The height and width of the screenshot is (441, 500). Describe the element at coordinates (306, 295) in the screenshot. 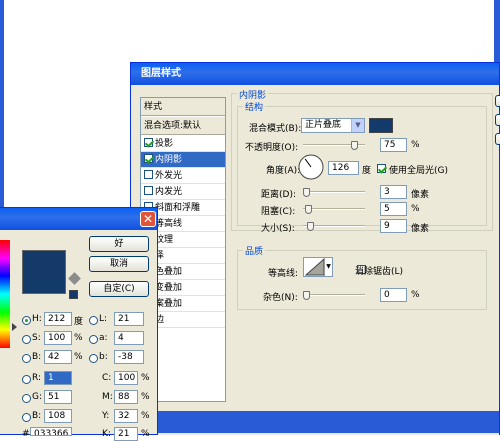

I see `noise-slider-thumb` at that location.